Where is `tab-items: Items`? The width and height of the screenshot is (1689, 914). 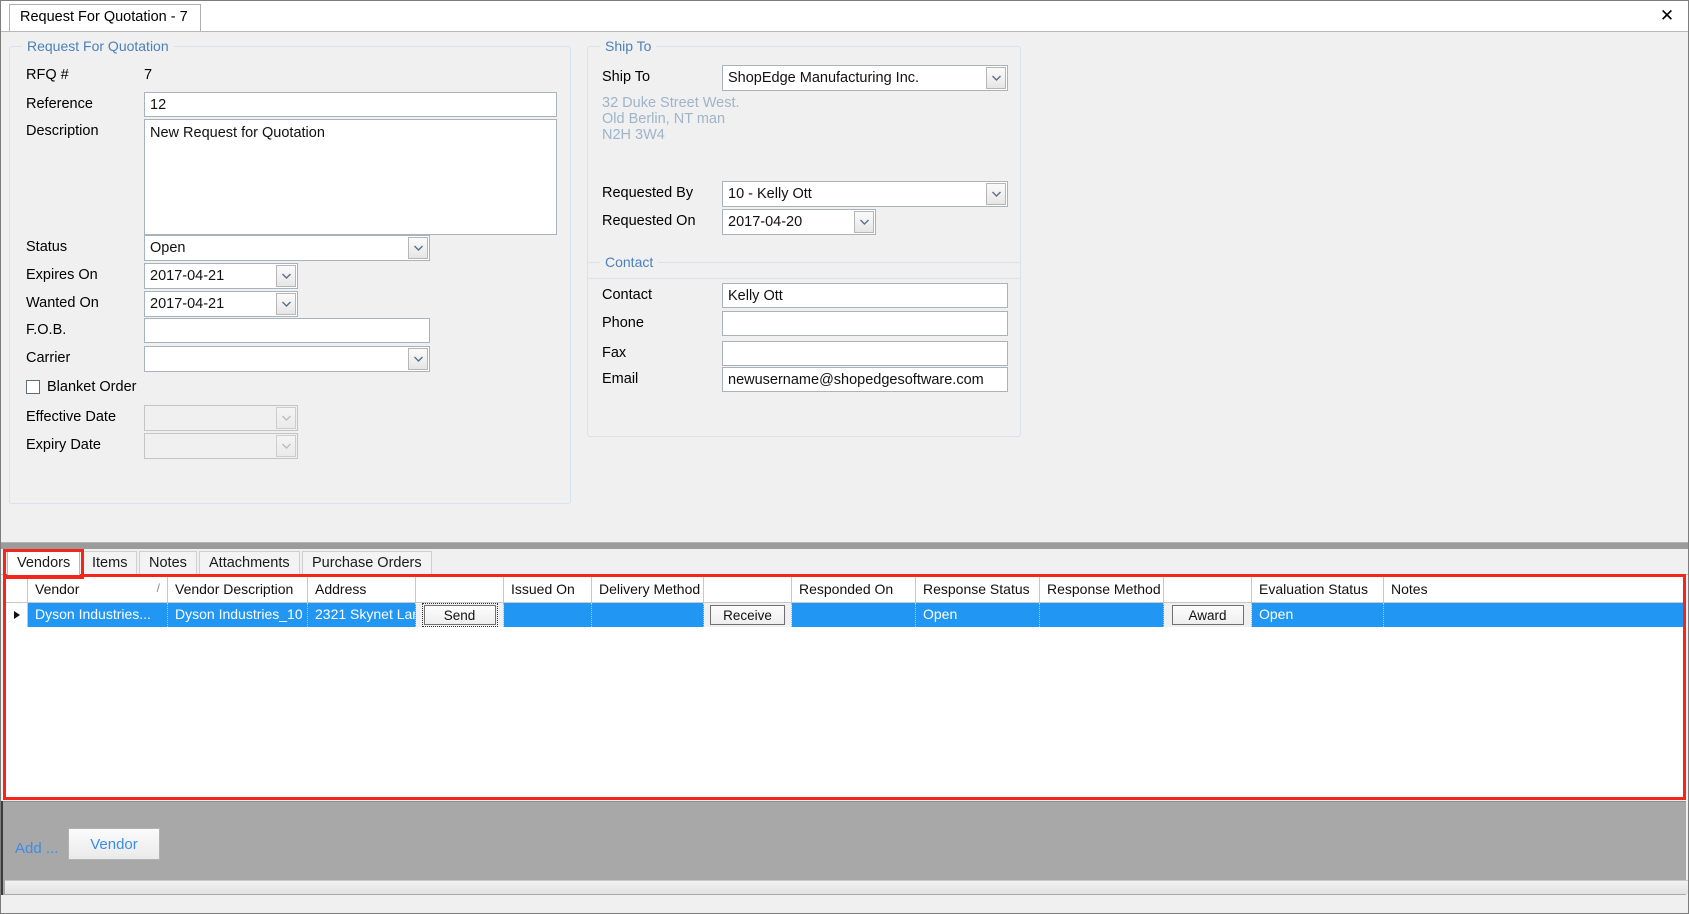 tab-items: Items is located at coordinates (109, 563).